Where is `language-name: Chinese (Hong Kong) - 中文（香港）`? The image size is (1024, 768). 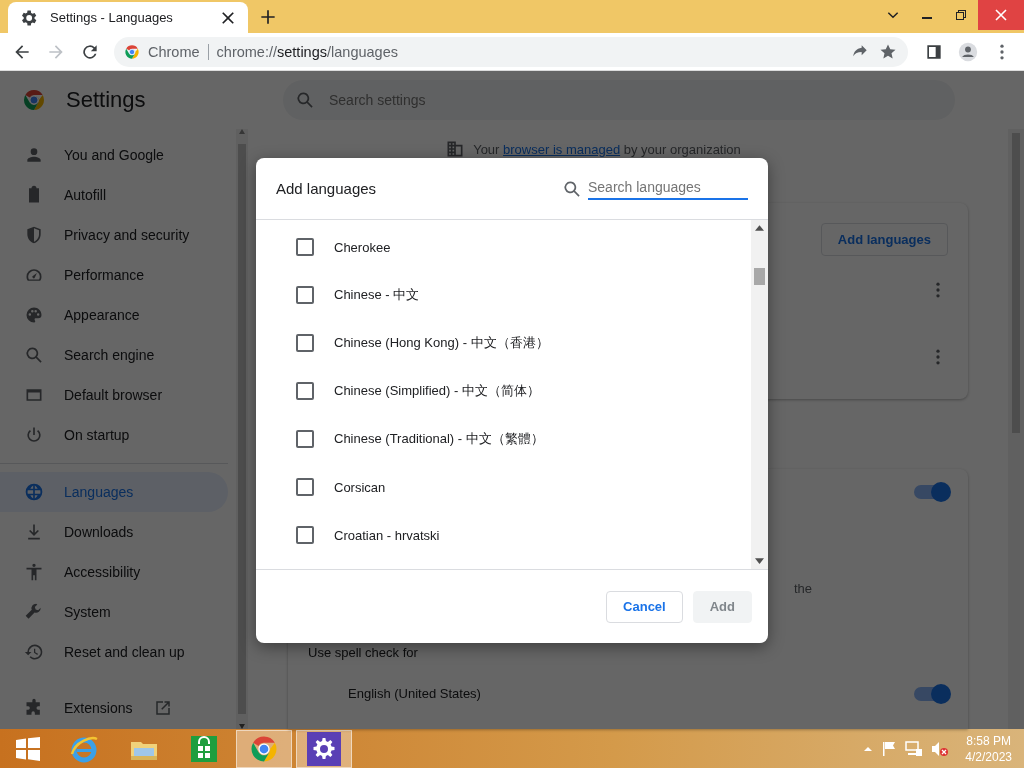 language-name: Chinese (Hong Kong) - 中文（香港） is located at coordinates (441, 343).